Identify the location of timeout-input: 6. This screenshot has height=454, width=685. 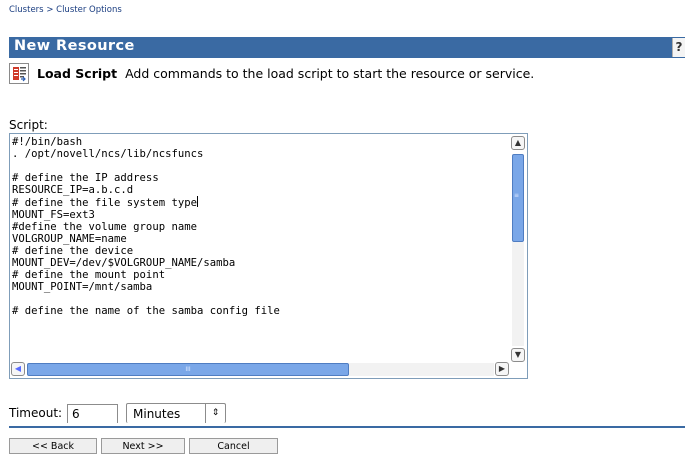
(92, 413).